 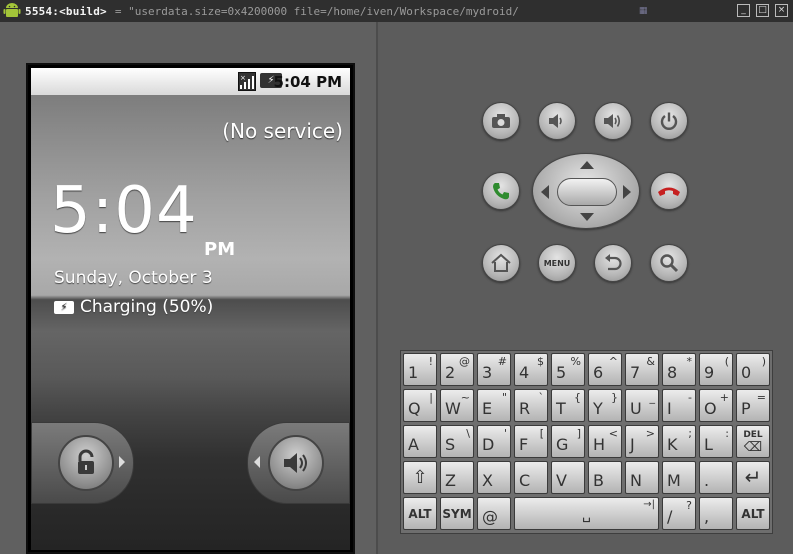 I want to click on key-r: R `, so click(x=531, y=405).